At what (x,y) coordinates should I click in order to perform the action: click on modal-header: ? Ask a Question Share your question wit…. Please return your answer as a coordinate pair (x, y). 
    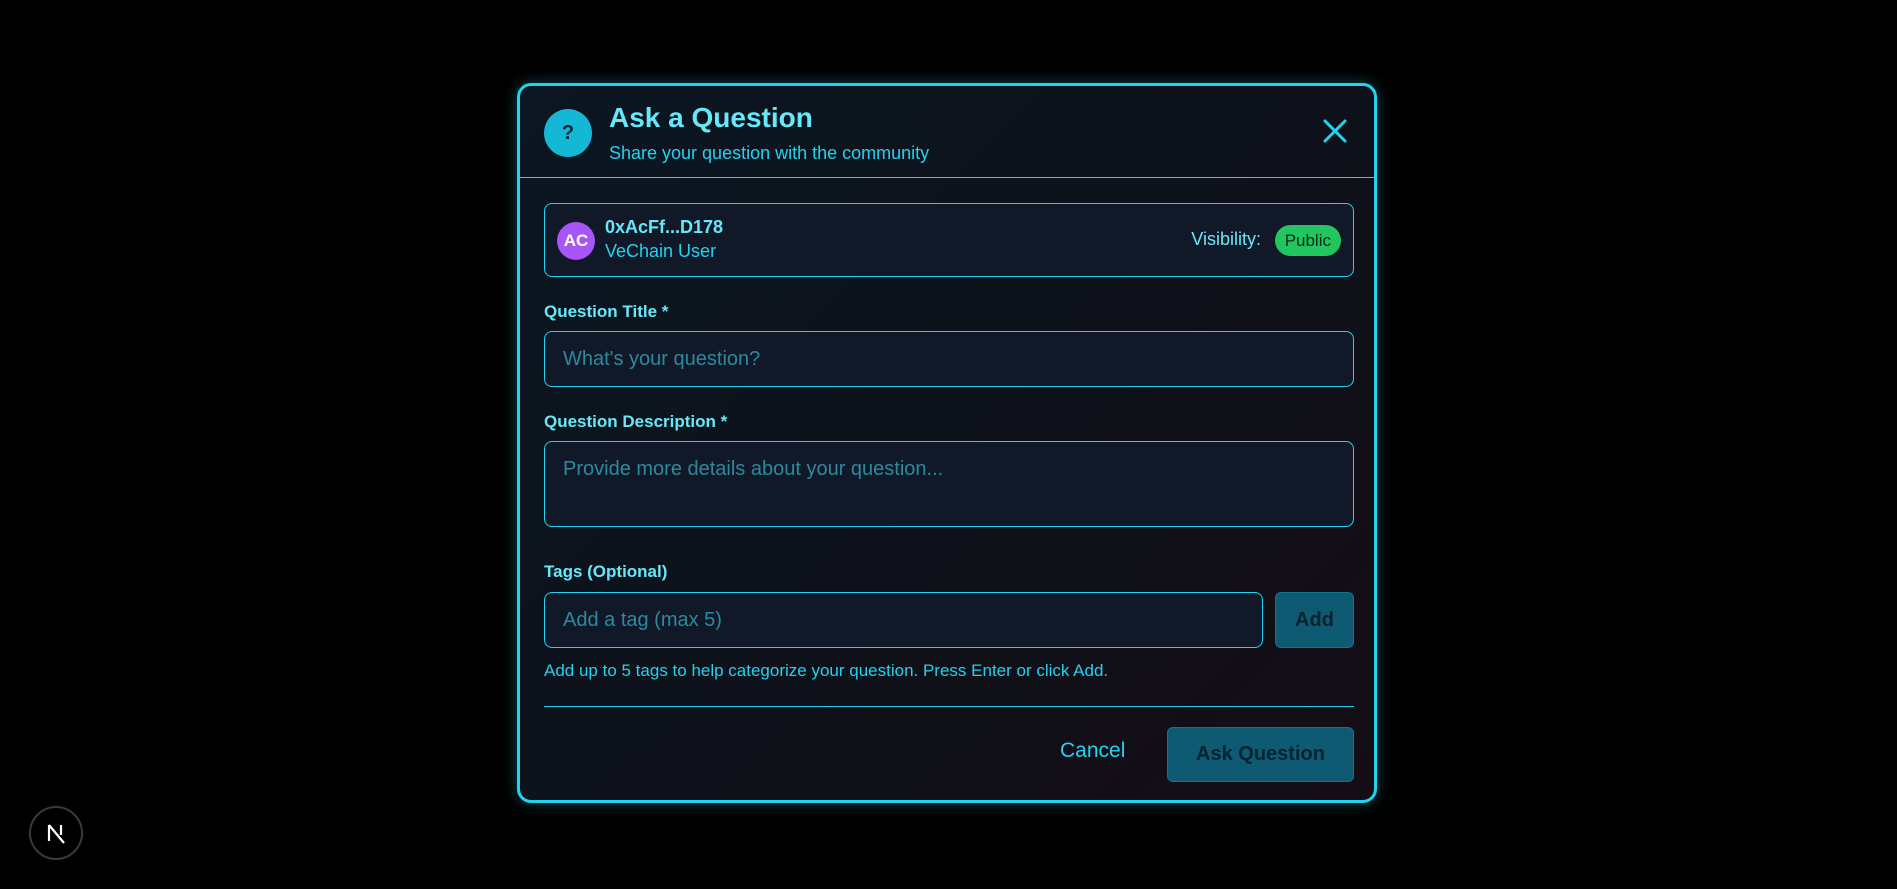
    Looking at the image, I should click on (947, 132).